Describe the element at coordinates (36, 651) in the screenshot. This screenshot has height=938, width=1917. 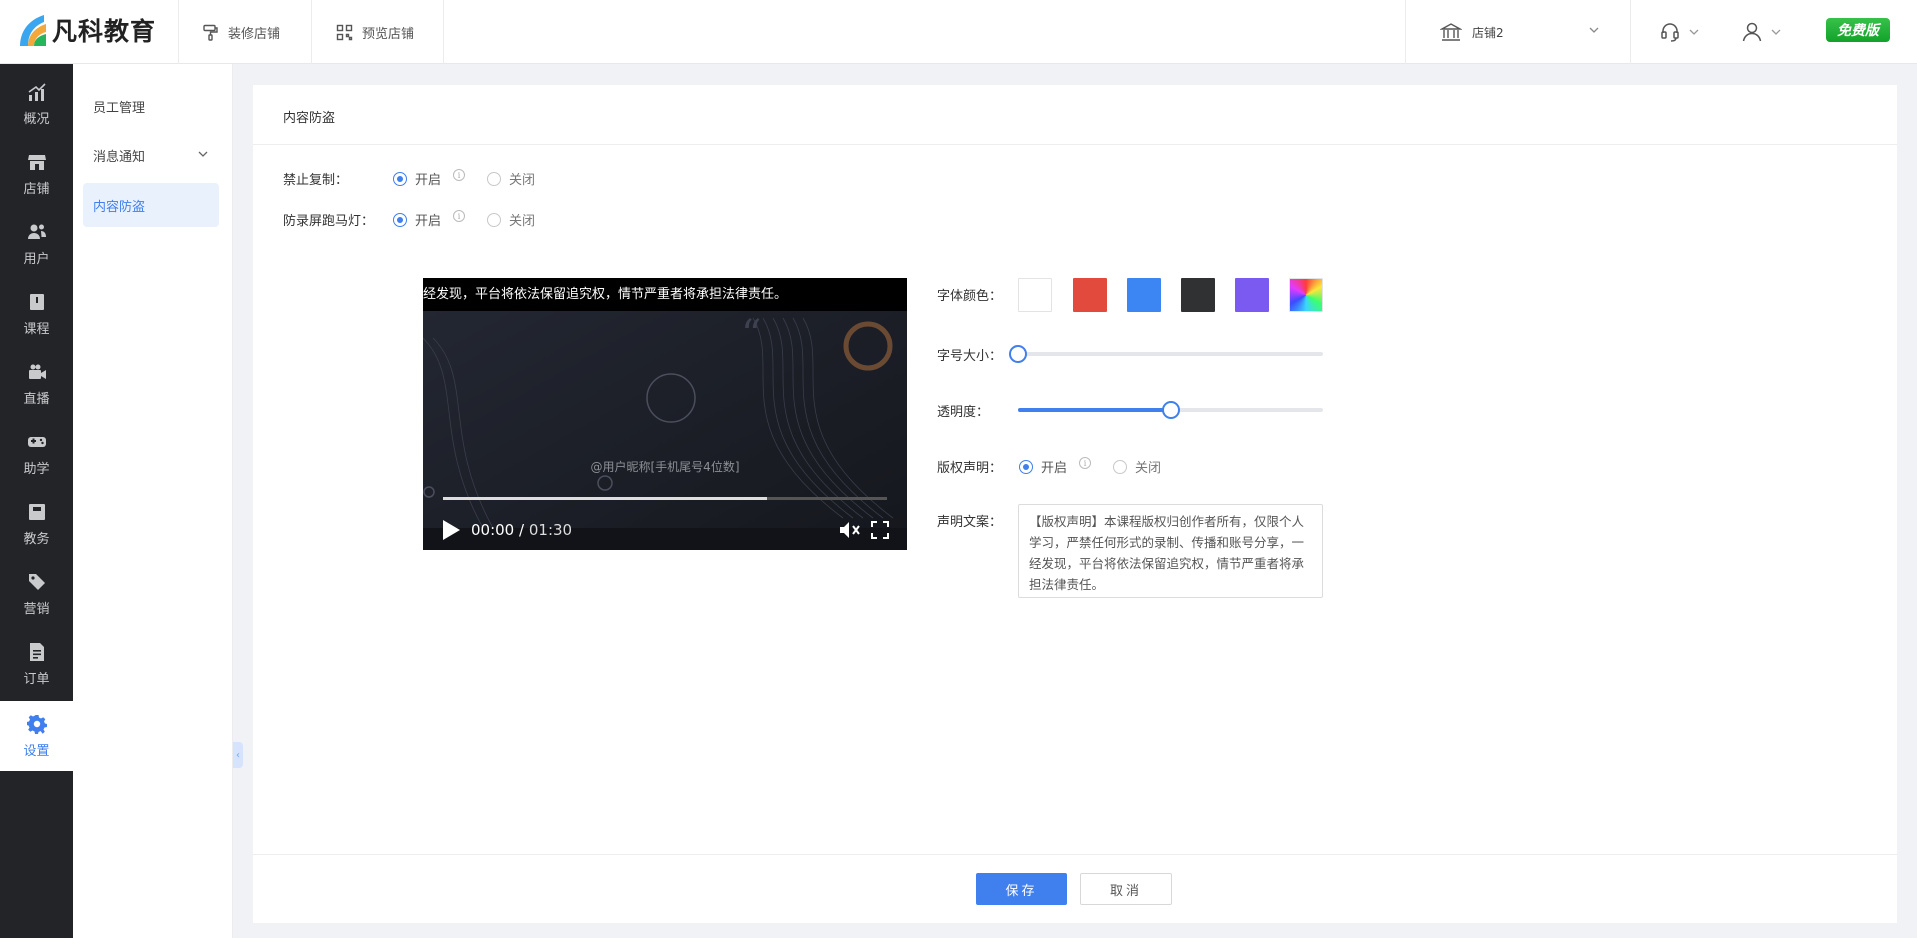
I see `document-icon` at that location.